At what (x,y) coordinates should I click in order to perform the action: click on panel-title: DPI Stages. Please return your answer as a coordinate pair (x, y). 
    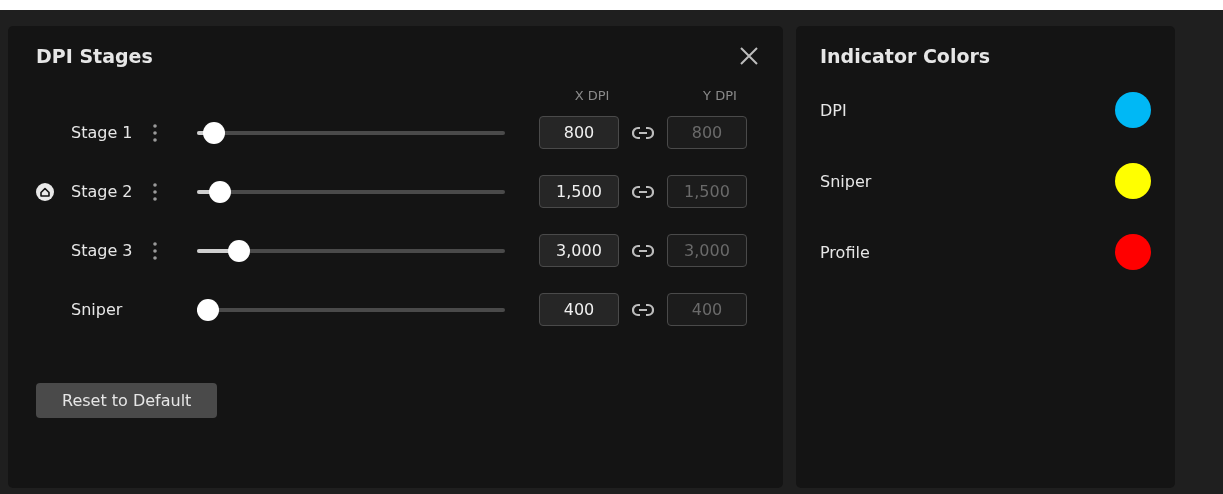
    Looking at the image, I should click on (94, 56).